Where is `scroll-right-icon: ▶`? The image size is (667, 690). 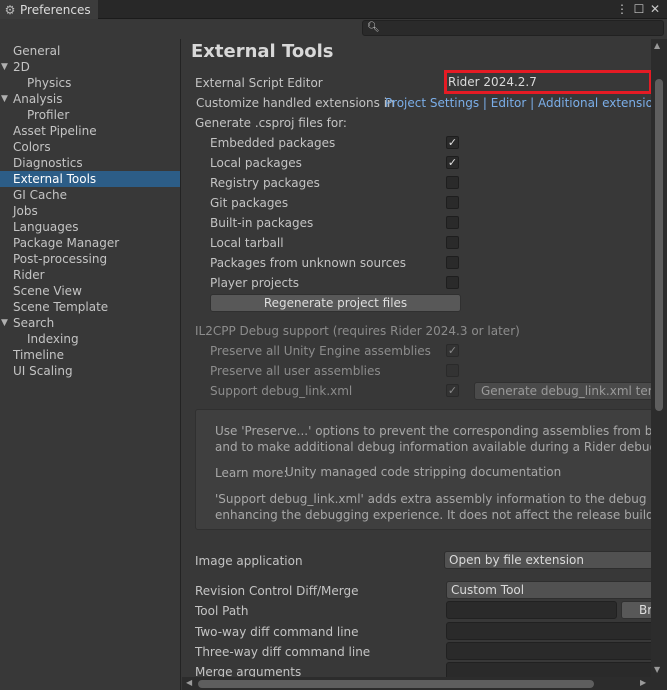
scroll-right-icon: ▶ is located at coordinates (643, 682).